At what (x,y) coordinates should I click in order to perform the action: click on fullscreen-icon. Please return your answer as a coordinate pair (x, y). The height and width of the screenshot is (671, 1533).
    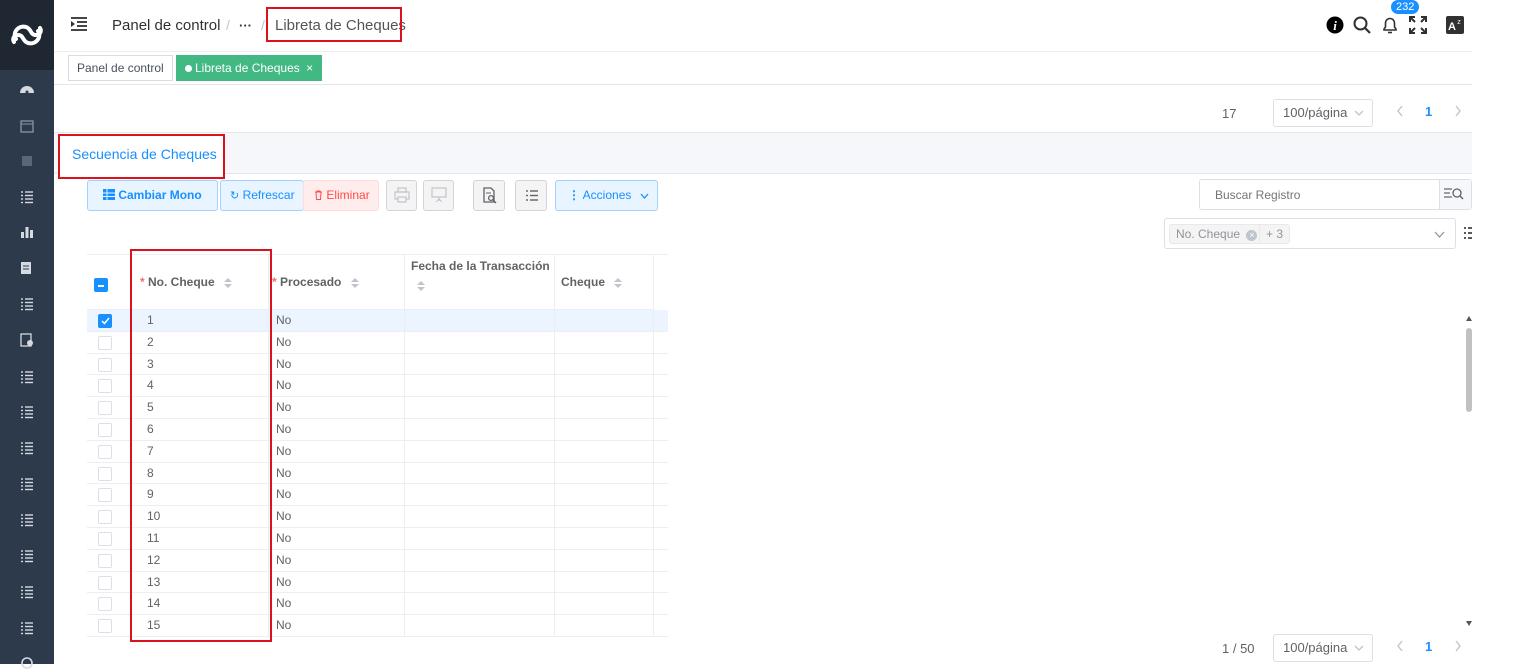
    Looking at the image, I should click on (1418, 25).